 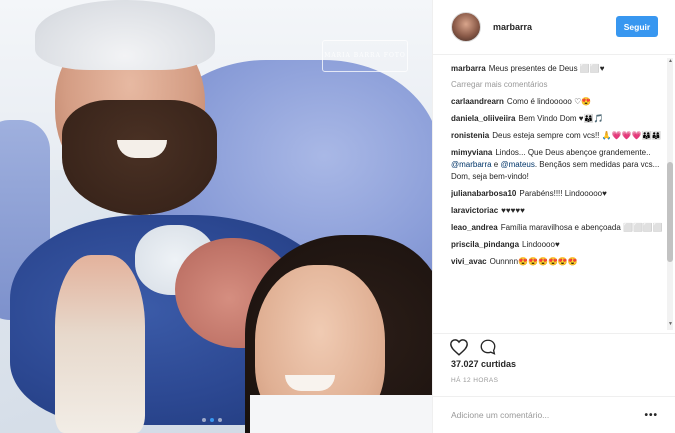 I want to click on comment-item: priscila_pindanga Lindoooo♥, so click(x=557, y=245).